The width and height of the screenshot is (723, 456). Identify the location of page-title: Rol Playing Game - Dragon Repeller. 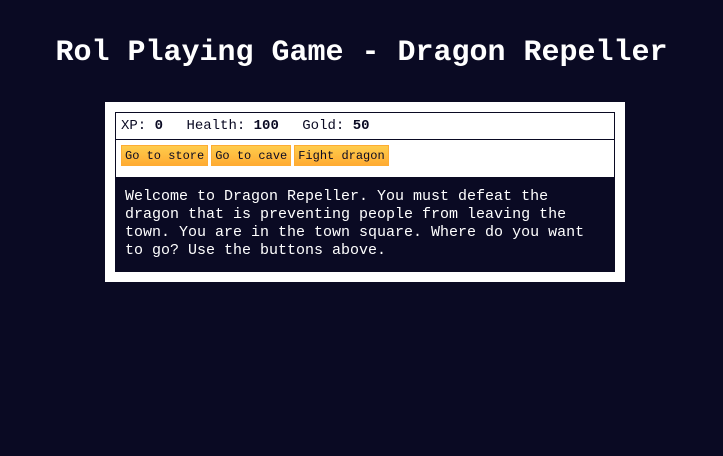
(361, 53).